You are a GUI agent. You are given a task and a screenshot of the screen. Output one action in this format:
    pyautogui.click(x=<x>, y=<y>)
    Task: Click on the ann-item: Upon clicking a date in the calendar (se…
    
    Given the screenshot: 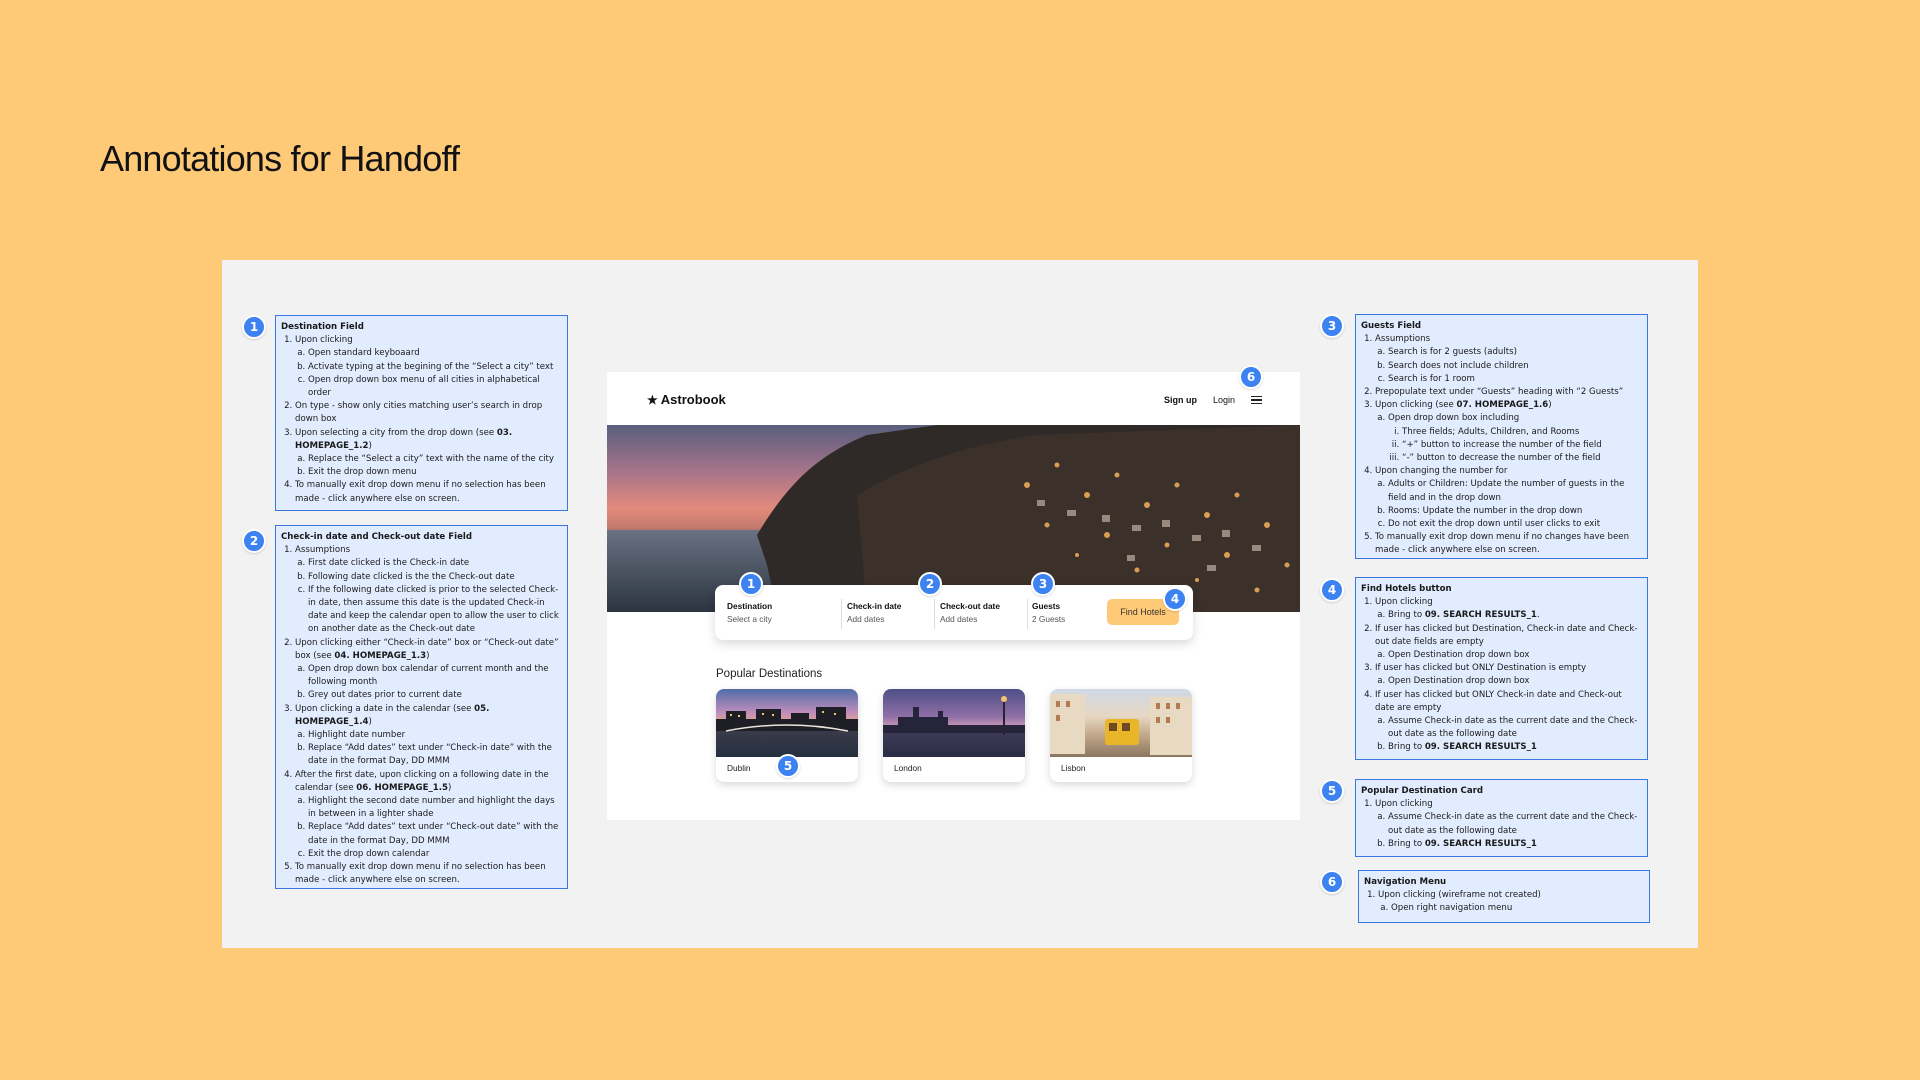 What is the action you would take?
    pyautogui.click(x=385, y=708)
    